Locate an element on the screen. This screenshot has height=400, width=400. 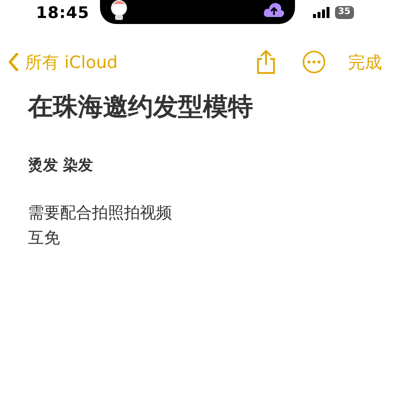
note-text-line: 烫发 染发 is located at coordinates (61, 165).